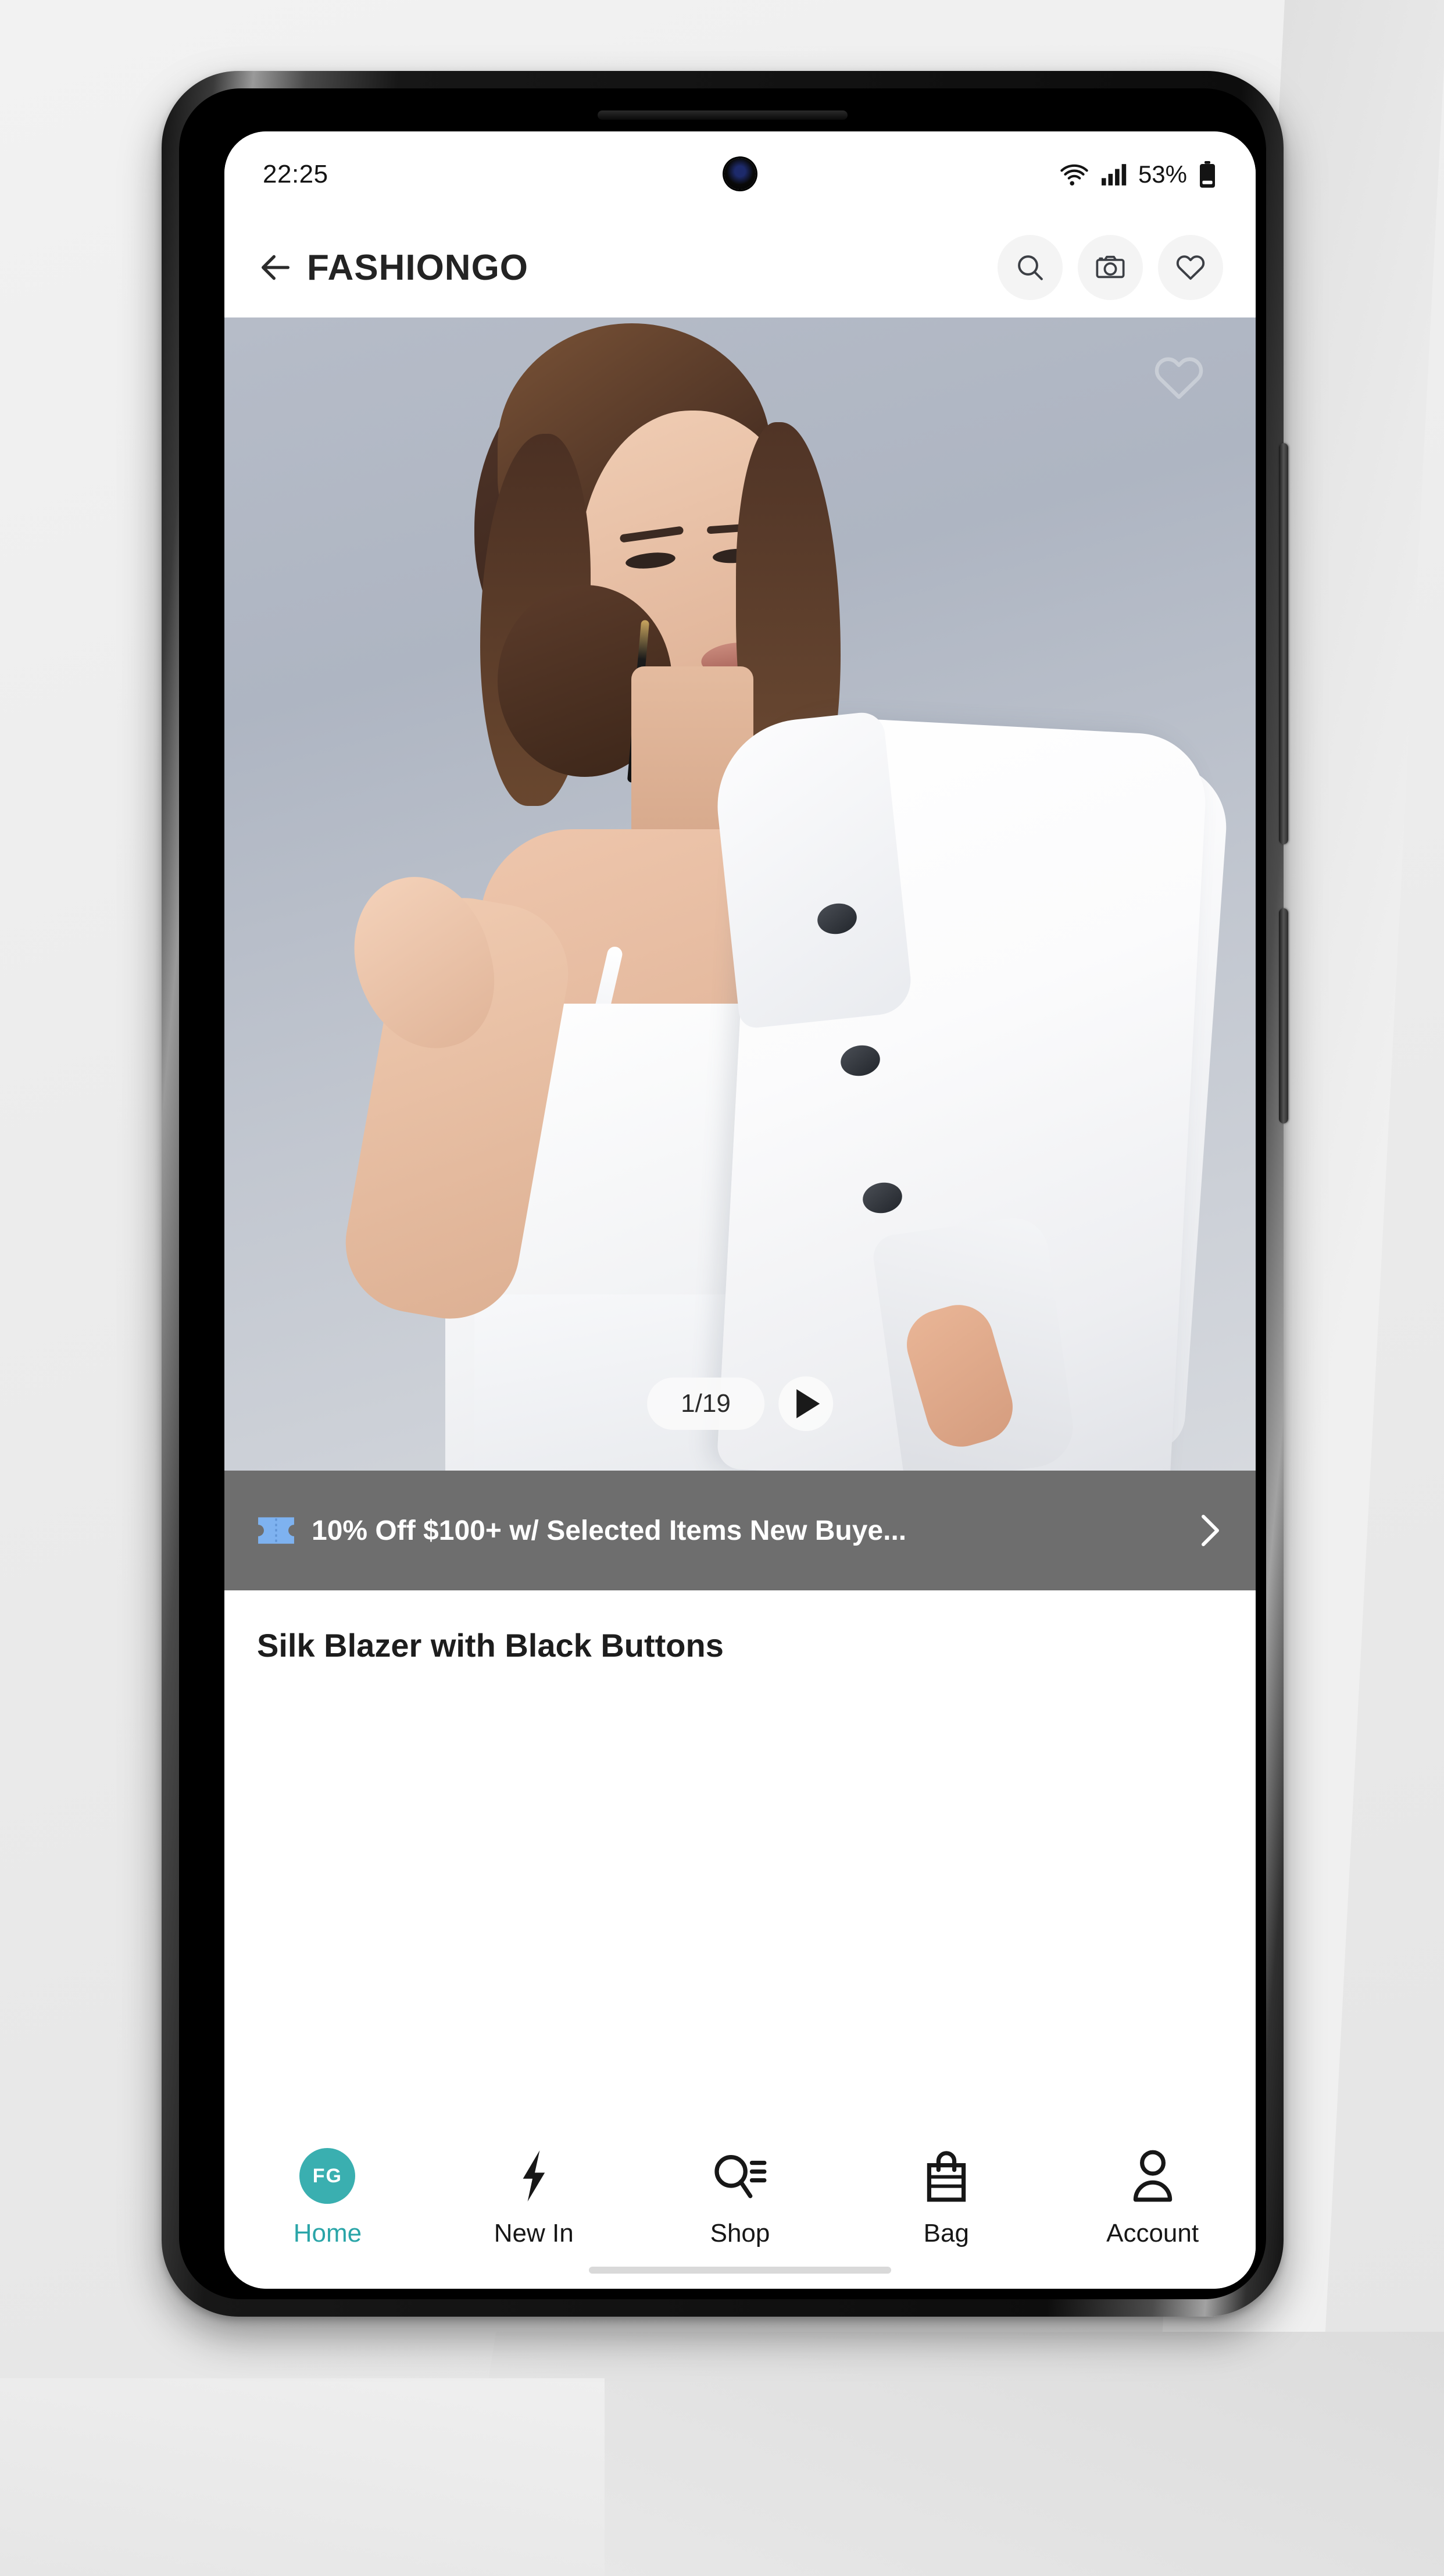 Image resolution: width=1444 pixels, height=2576 pixels. I want to click on nav-label-home: Home, so click(327, 2233).